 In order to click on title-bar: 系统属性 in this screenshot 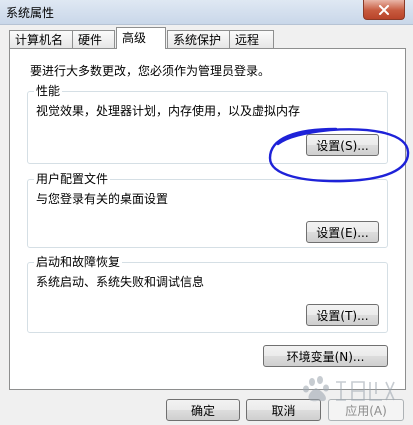, I will do `click(206, 12)`.